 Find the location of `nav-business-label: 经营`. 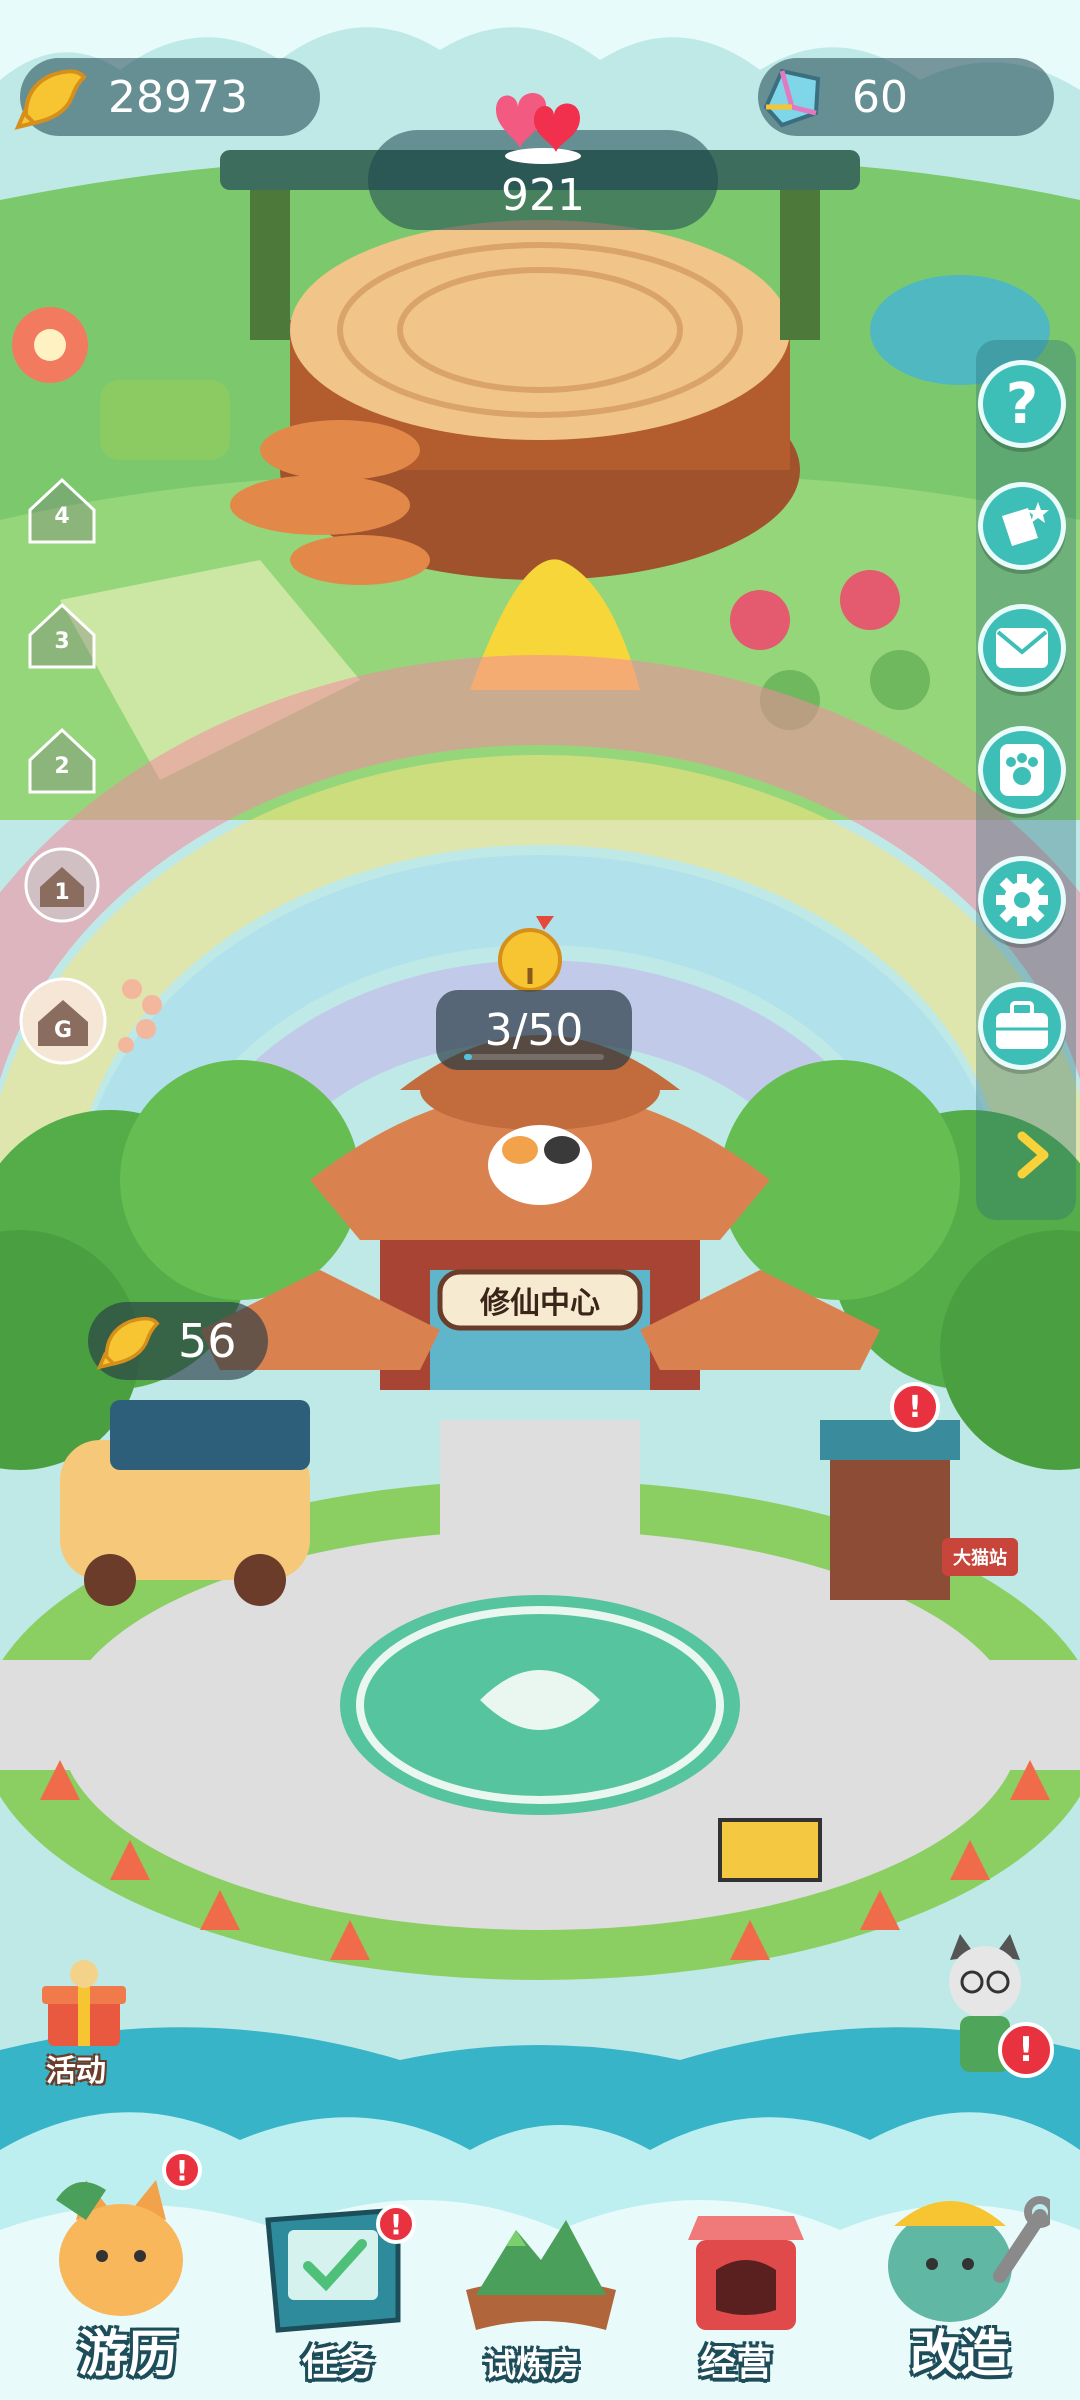

nav-business-label: 经营 is located at coordinates (736, 2363).